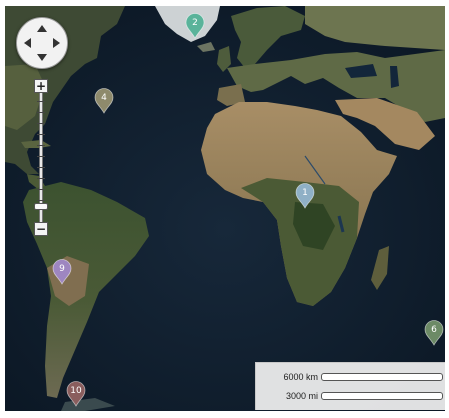 Image resolution: width=449 pixels, height=418 pixels. Describe the element at coordinates (382, 377) in the screenshot. I see `scale-metric-bar` at that location.